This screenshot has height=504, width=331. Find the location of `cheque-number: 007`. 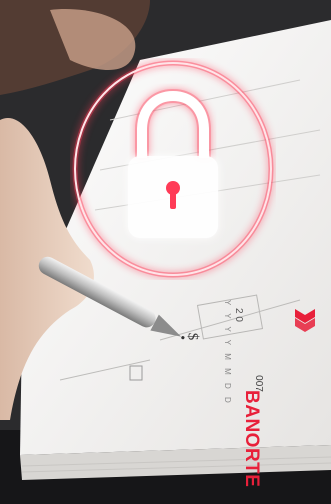

cheque-number: 007 is located at coordinates (258, 383).